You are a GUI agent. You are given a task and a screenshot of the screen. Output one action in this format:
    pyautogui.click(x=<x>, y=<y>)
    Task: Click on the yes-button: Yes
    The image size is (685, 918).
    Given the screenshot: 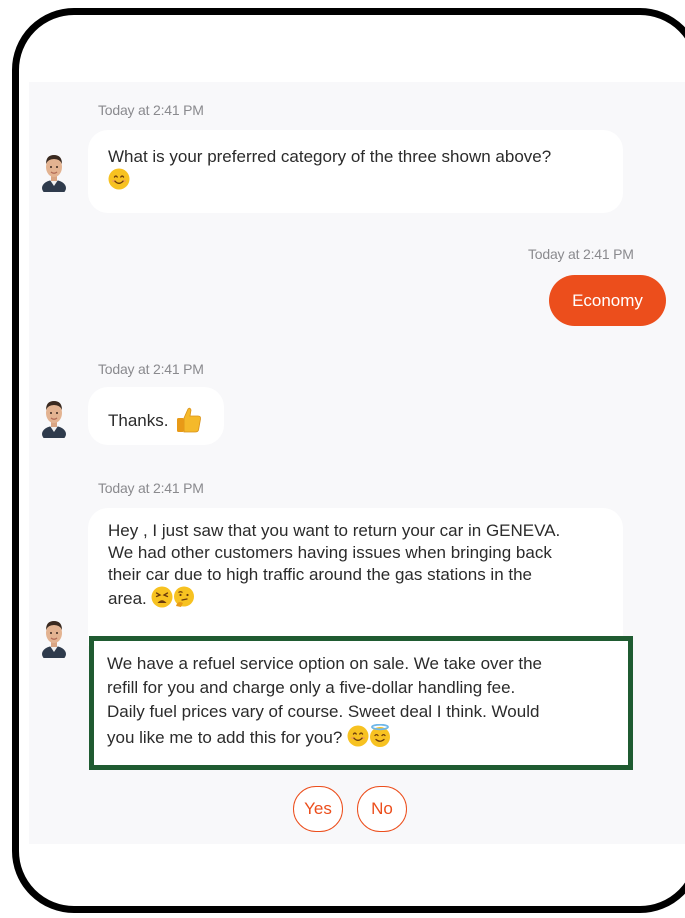 What is the action you would take?
    pyautogui.click(x=318, y=809)
    